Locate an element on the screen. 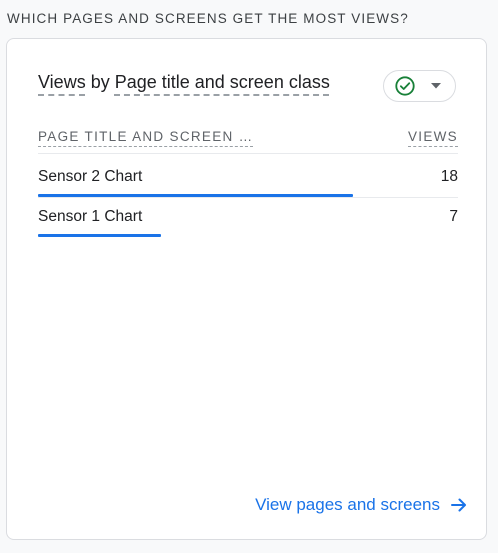 The image size is (498, 553). metric-label: Views is located at coordinates (62, 82).